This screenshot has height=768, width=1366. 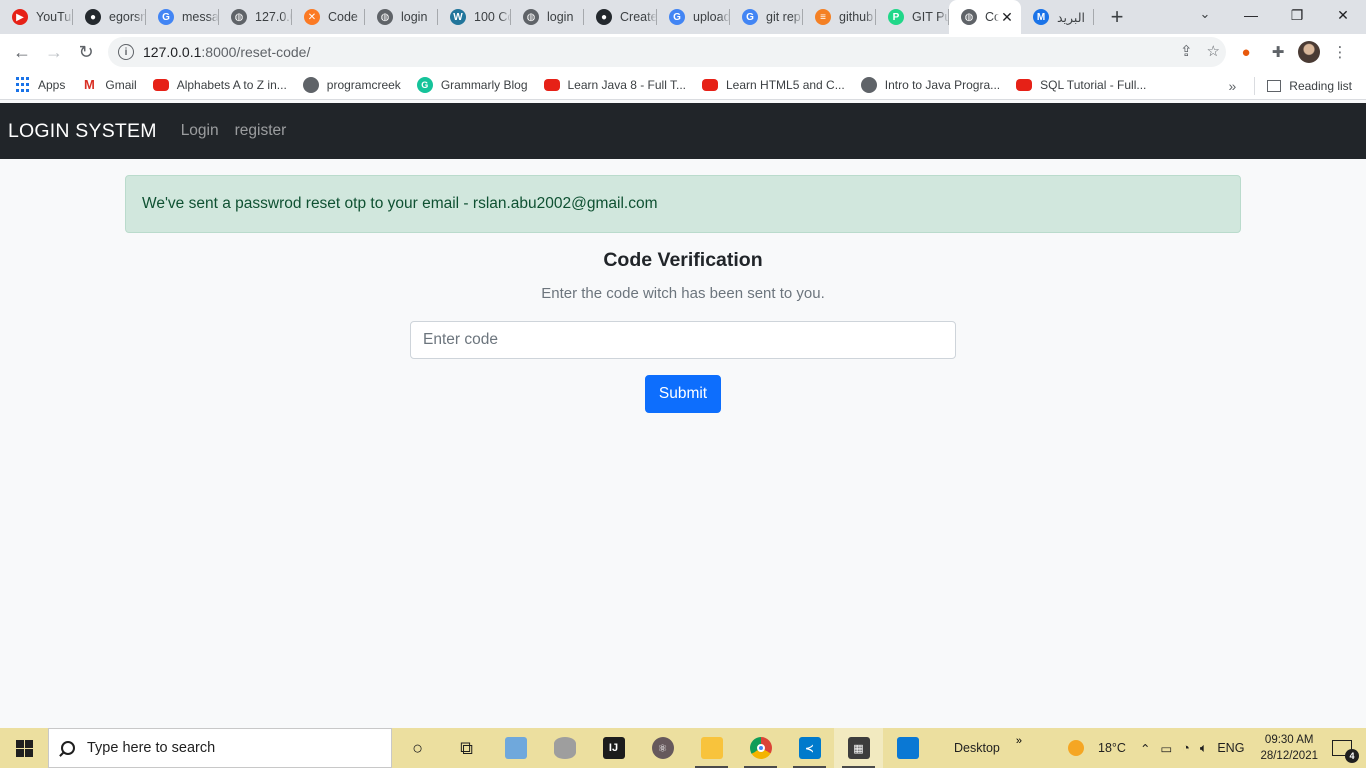 I want to click on chrome-icon, so click(x=760, y=748).